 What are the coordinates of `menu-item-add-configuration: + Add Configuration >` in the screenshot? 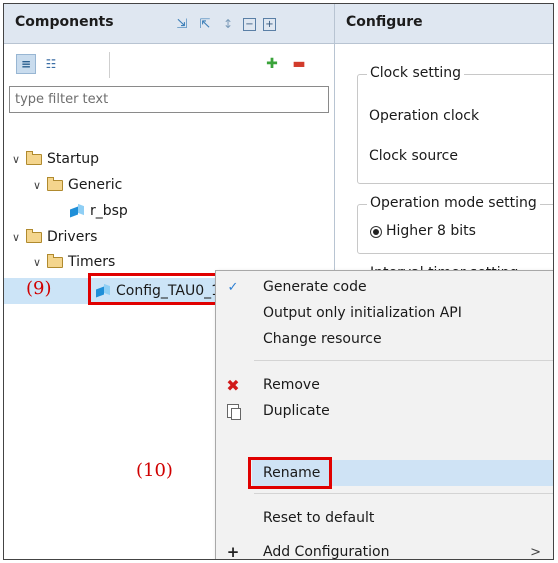 It's located at (384, 549).